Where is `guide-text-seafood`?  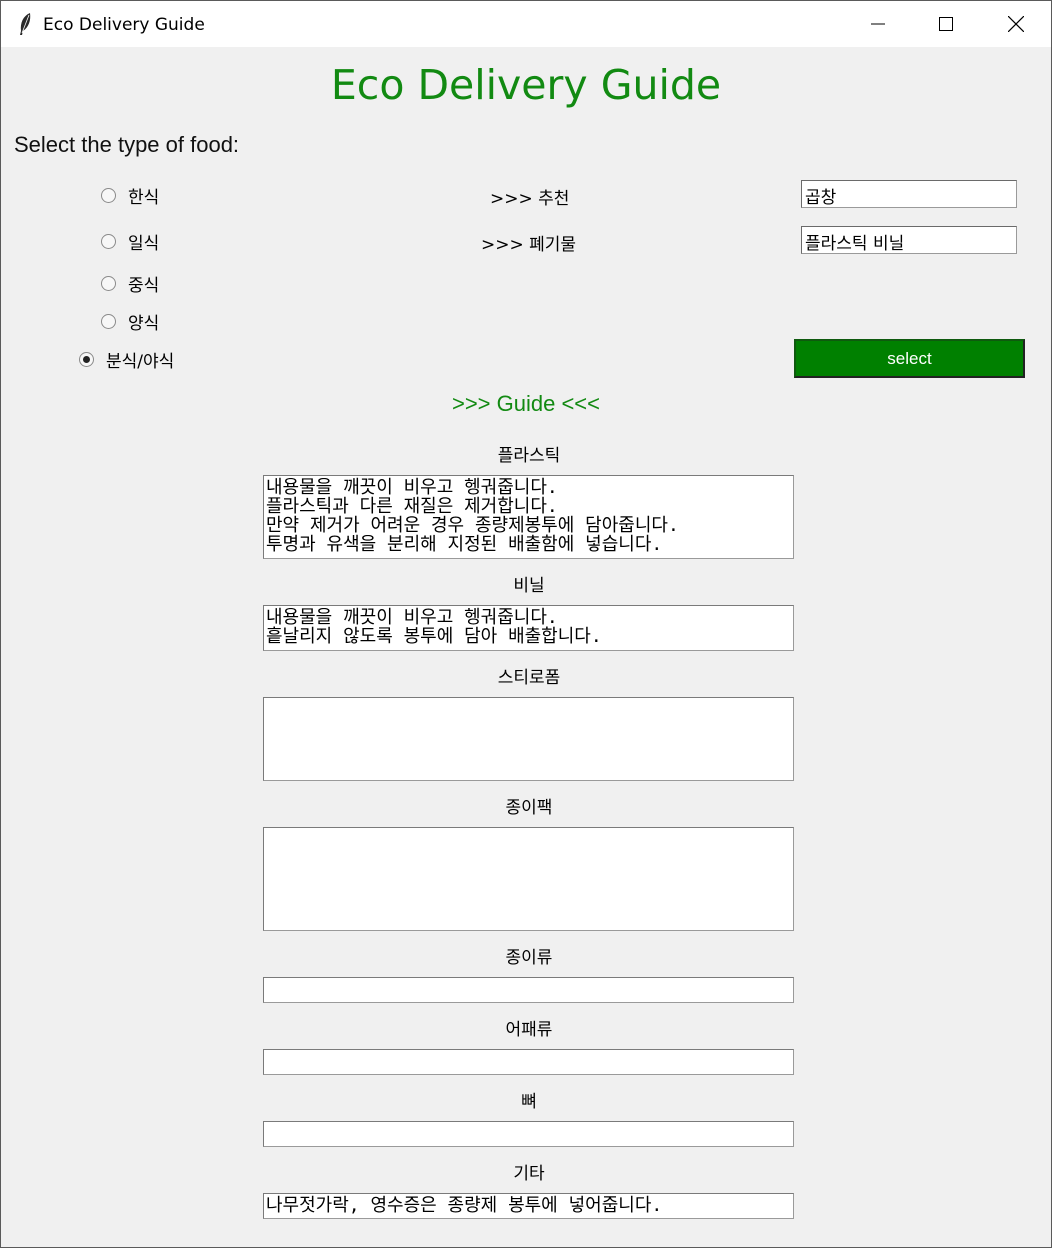
guide-text-seafood is located at coordinates (528, 1062).